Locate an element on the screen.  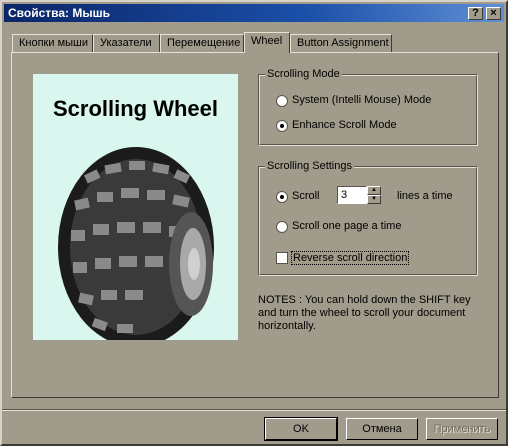
reverse-scroll-checkbox is located at coordinates (282, 258).